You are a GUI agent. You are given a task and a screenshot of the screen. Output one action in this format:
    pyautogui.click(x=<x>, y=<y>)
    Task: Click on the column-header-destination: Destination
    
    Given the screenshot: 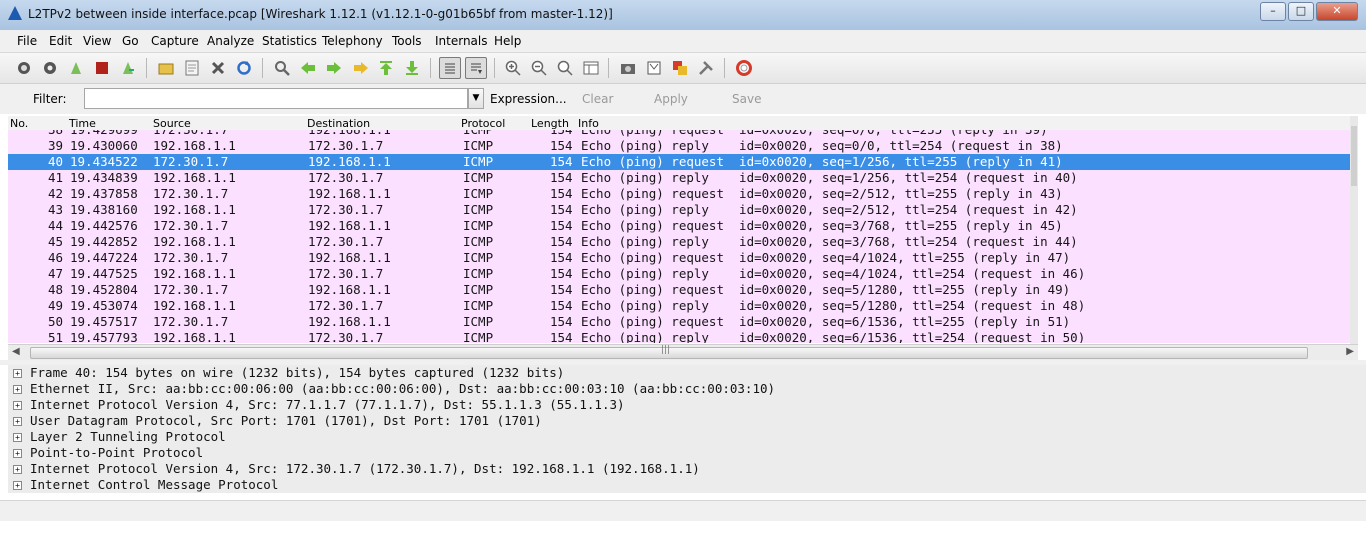 What is the action you would take?
    pyautogui.click(x=338, y=123)
    